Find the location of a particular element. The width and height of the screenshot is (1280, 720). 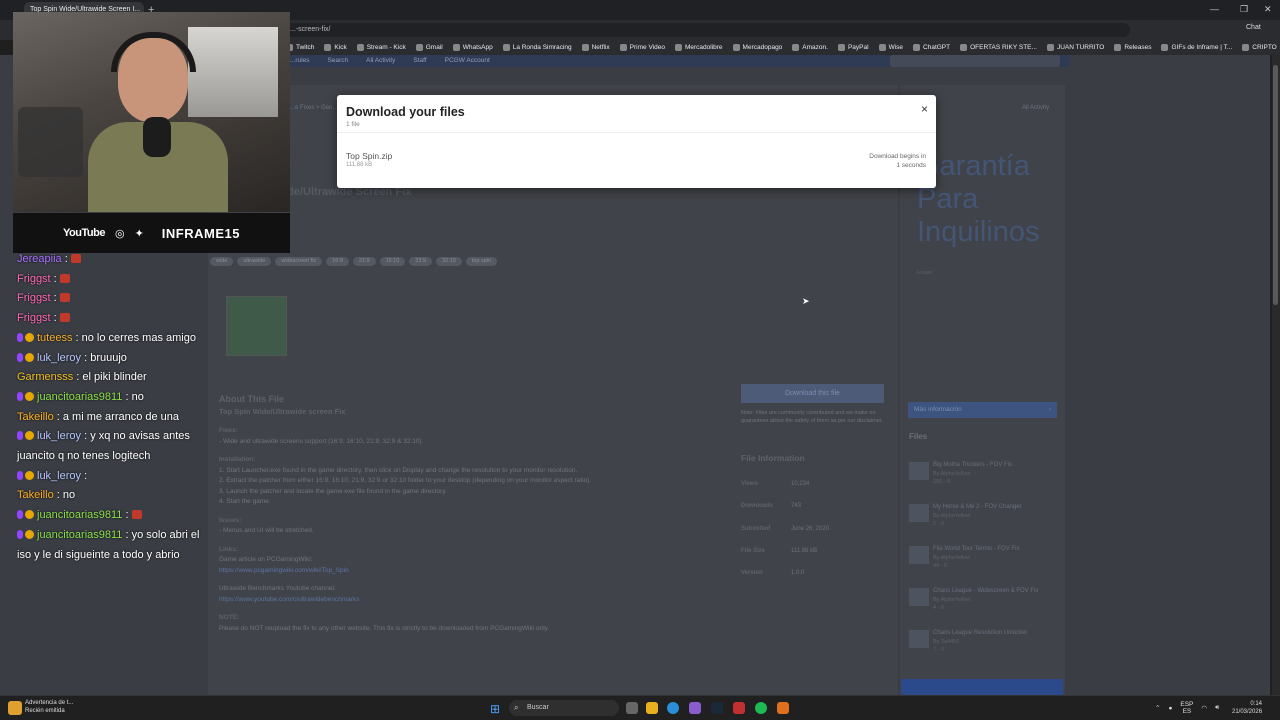

bookmark-item: Prime Video is located at coordinates (642, 47).